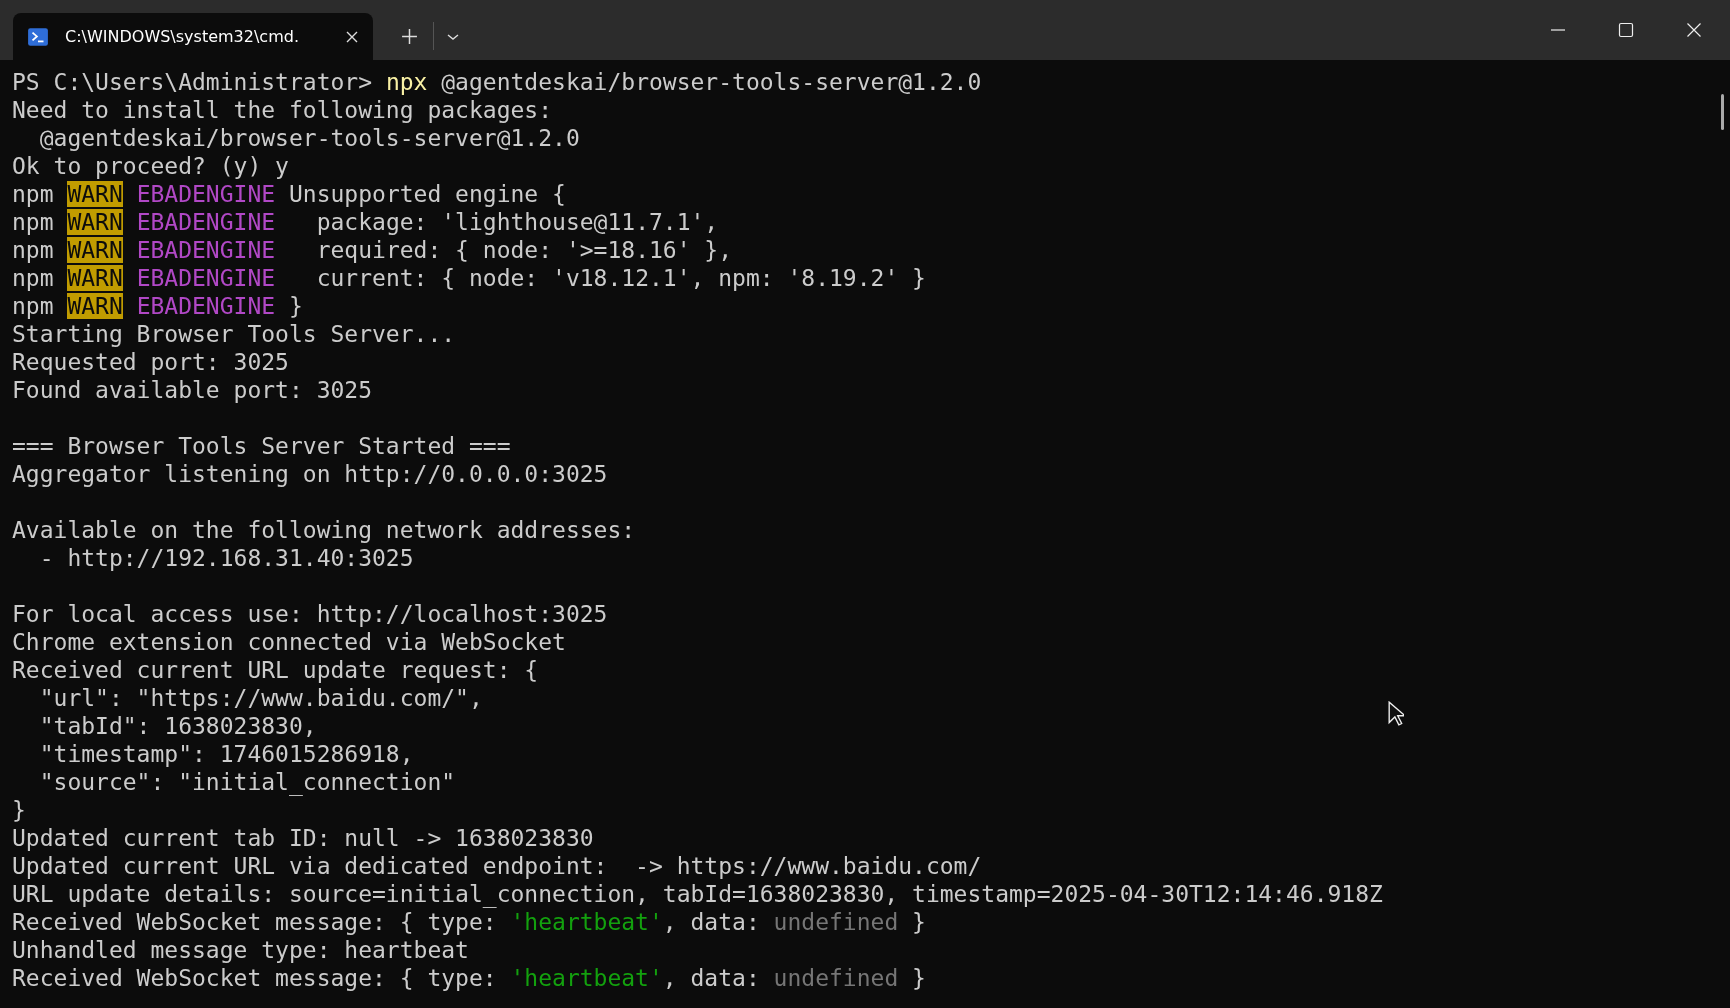  What do you see at coordinates (240, 950) in the screenshot?
I see `terminal-line: Unhandled message type: heartbeat` at bounding box center [240, 950].